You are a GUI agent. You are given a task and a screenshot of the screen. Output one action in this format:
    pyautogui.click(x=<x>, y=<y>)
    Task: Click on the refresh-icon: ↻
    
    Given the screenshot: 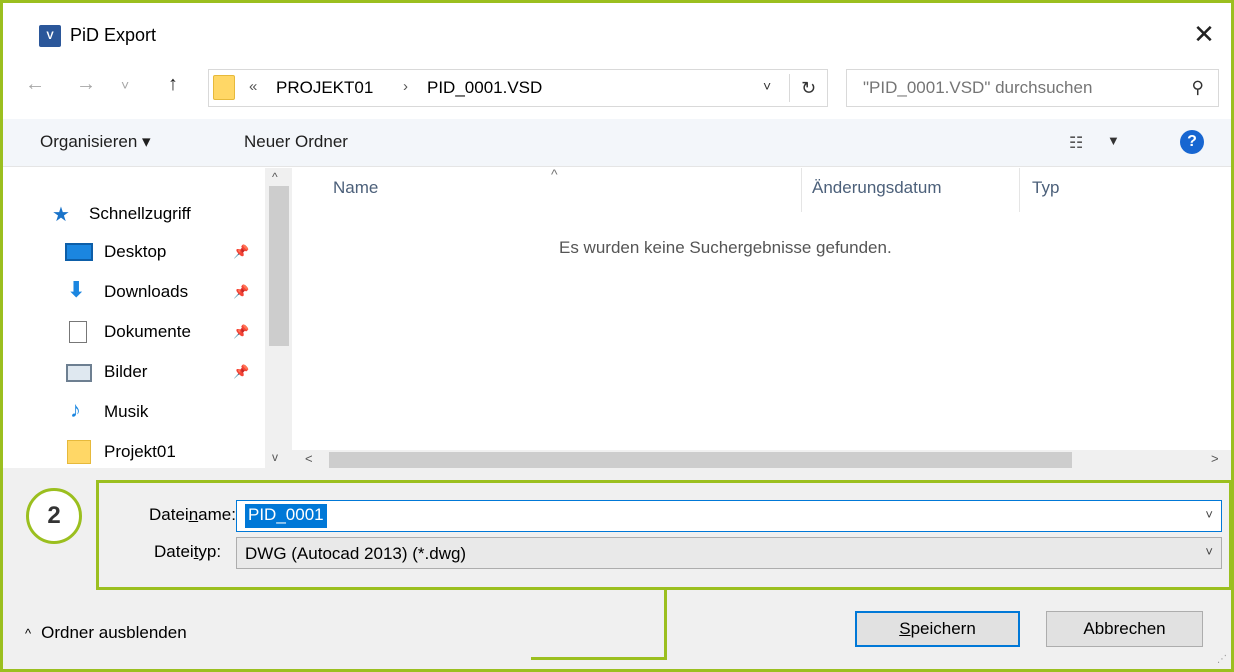 What is the action you would take?
    pyautogui.click(x=808, y=88)
    